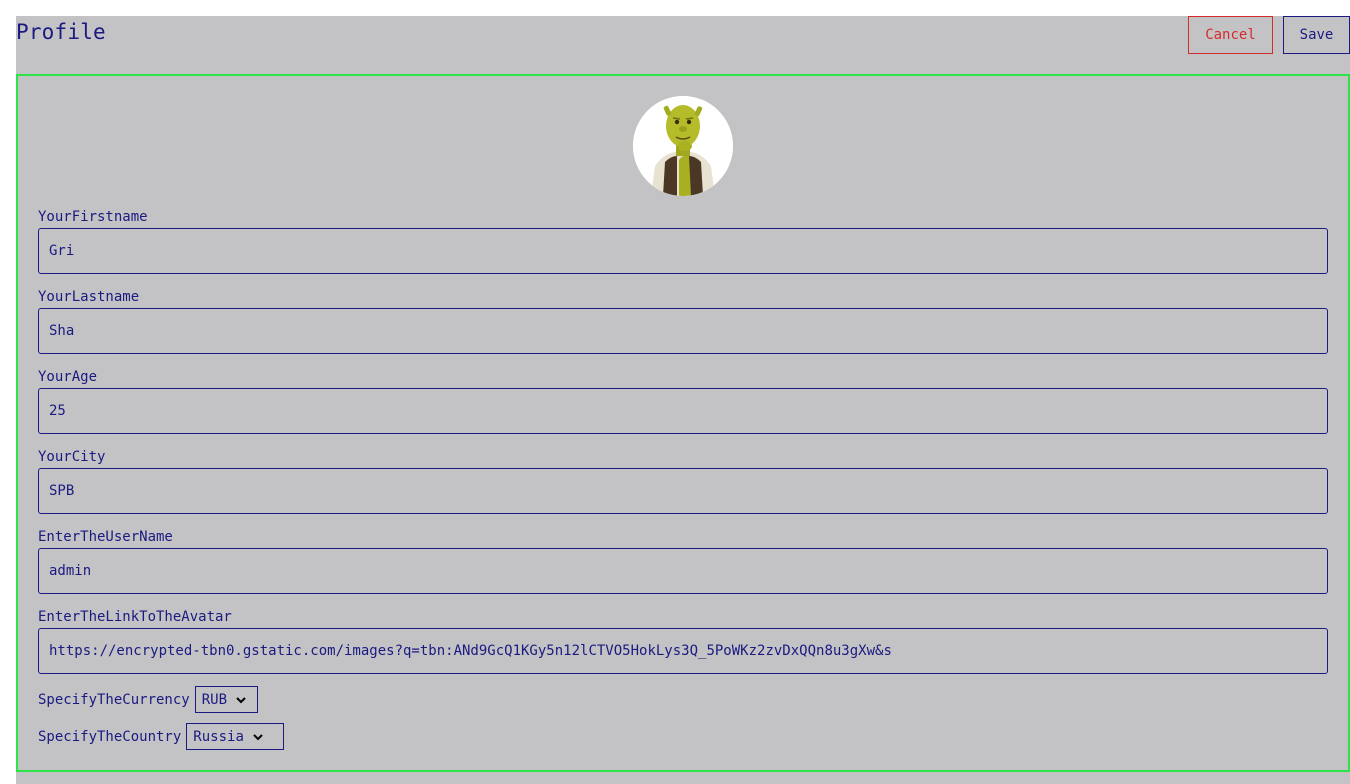 The image size is (1350, 784). What do you see at coordinates (683, 571) in the screenshot?
I see `username-input` at bounding box center [683, 571].